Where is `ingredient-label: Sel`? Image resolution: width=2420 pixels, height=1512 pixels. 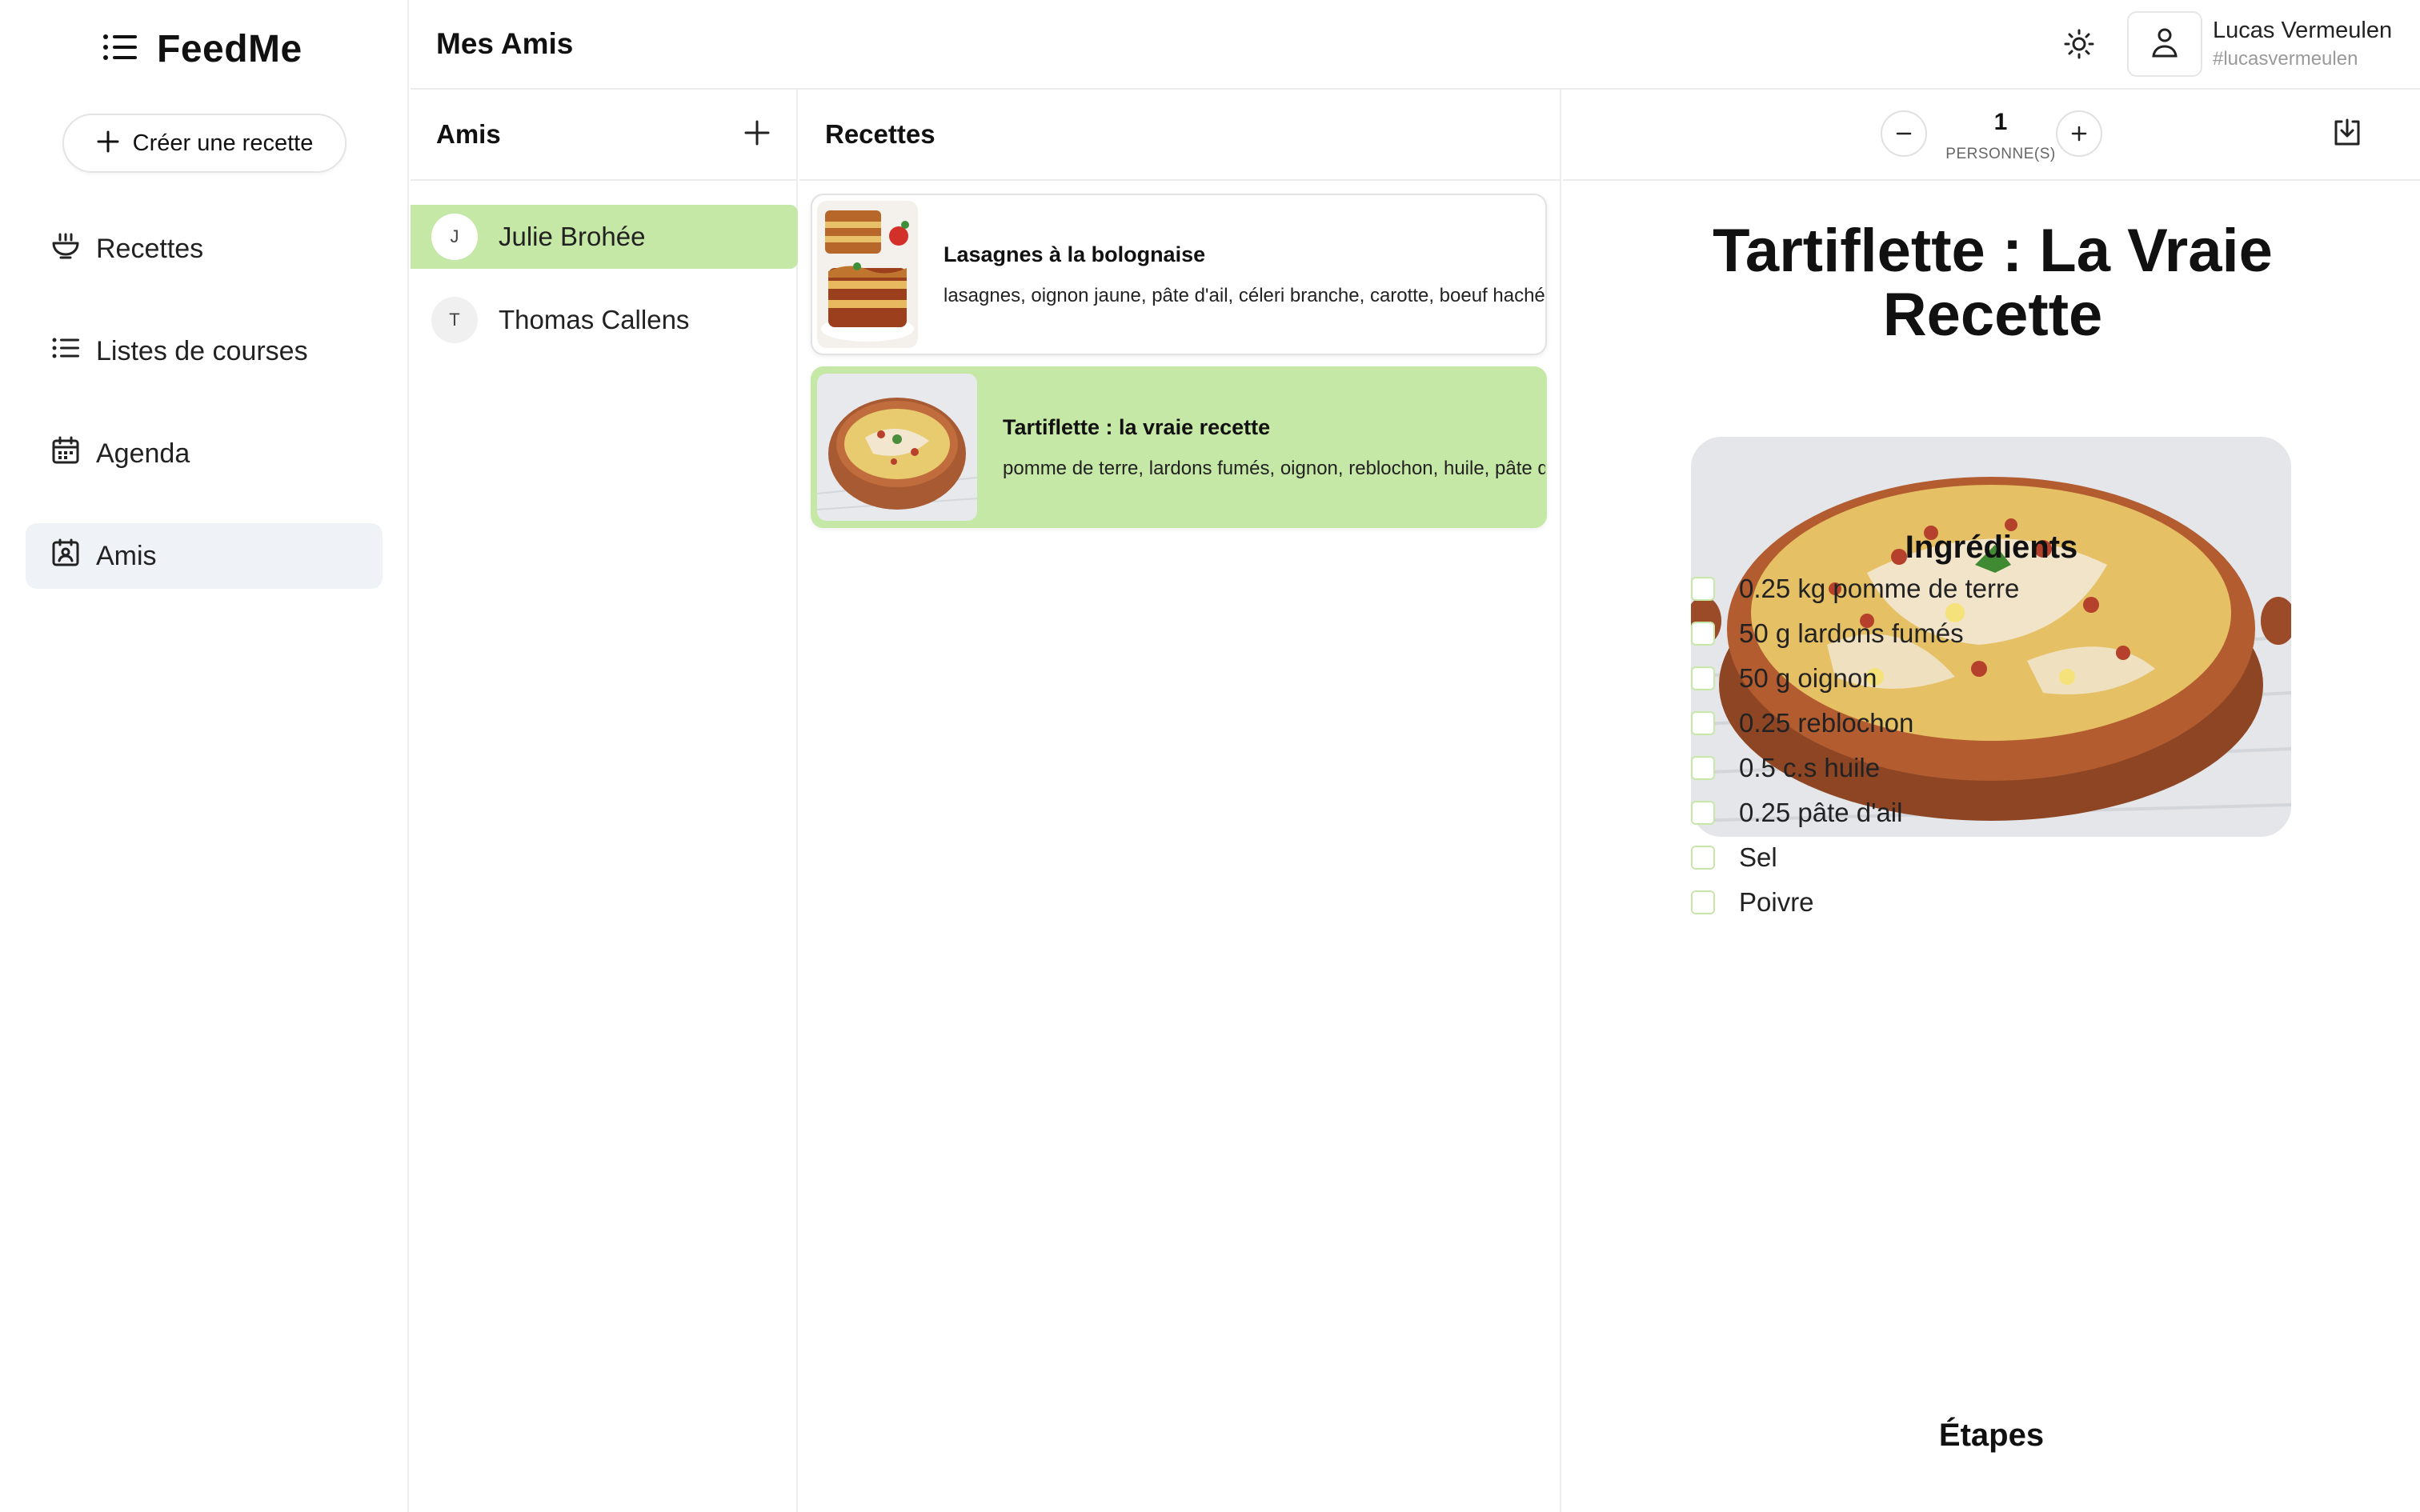 ingredient-label: Sel is located at coordinates (1758, 857).